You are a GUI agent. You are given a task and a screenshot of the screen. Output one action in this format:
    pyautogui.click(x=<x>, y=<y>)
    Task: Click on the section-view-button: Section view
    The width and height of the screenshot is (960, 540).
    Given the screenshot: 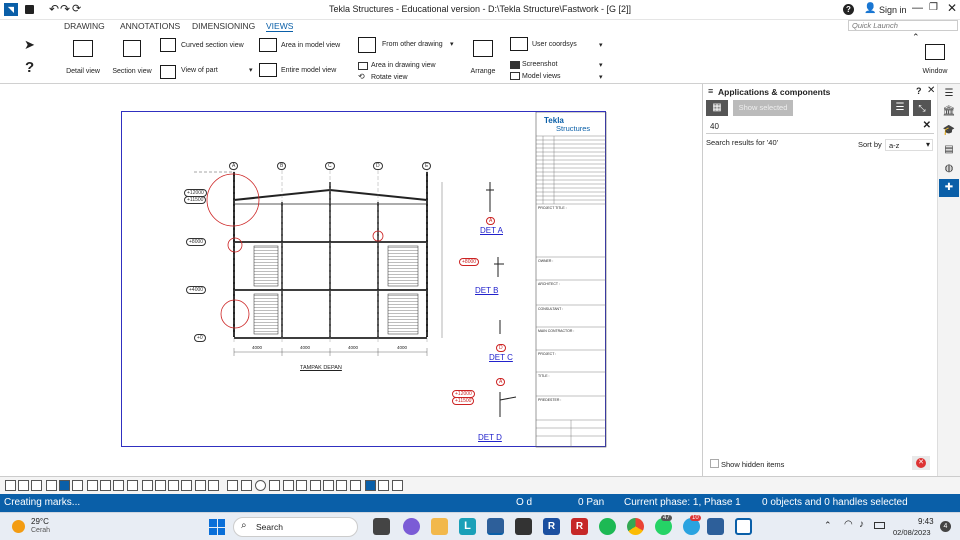 What is the action you would take?
    pyautogui.click(x=132, y=57)
    